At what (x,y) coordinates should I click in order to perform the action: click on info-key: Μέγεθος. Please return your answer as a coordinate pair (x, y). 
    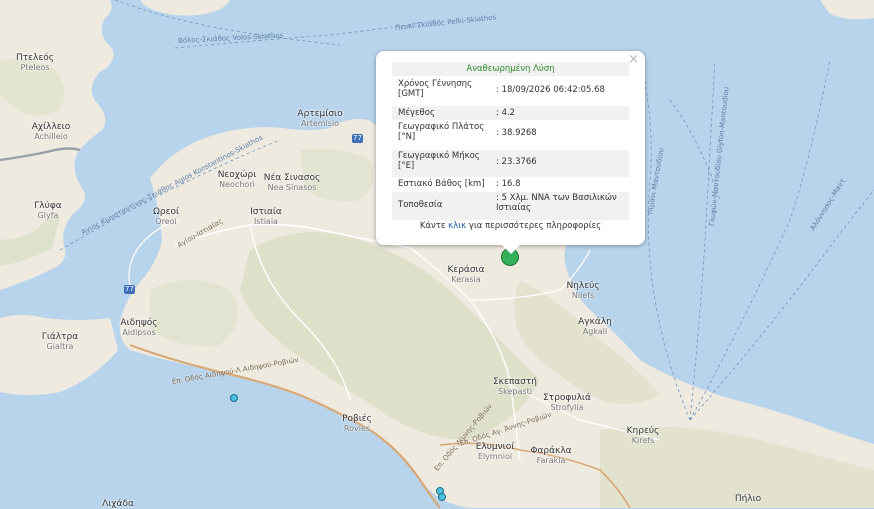
    Looking at the image, I should click on (416, 113).